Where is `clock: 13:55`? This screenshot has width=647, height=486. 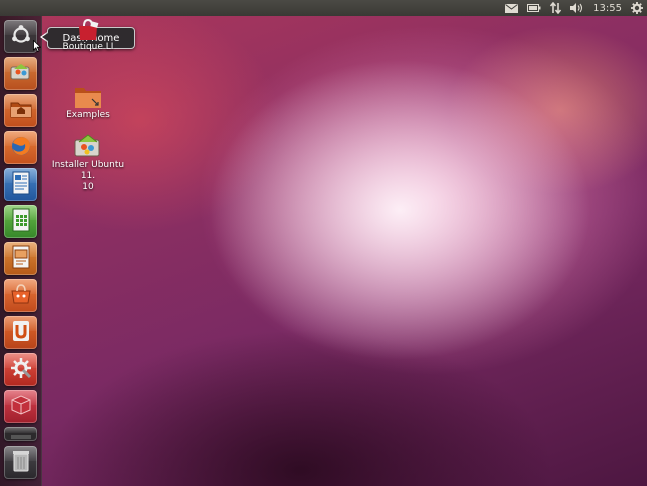 clock: 13:55 is located at coordinates (607, 8).